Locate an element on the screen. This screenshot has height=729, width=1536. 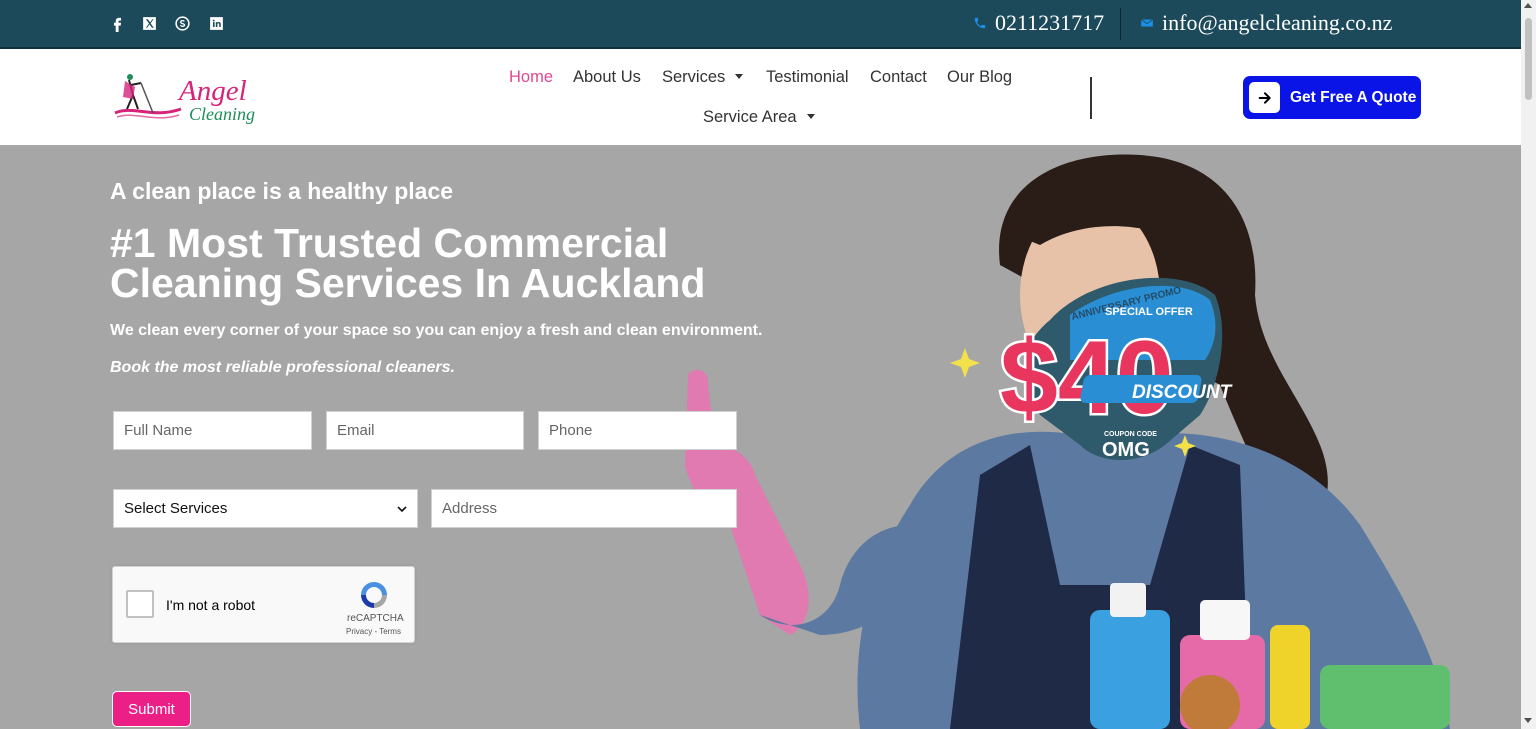
x-twitter-icon is located at coordinates (149, 23).